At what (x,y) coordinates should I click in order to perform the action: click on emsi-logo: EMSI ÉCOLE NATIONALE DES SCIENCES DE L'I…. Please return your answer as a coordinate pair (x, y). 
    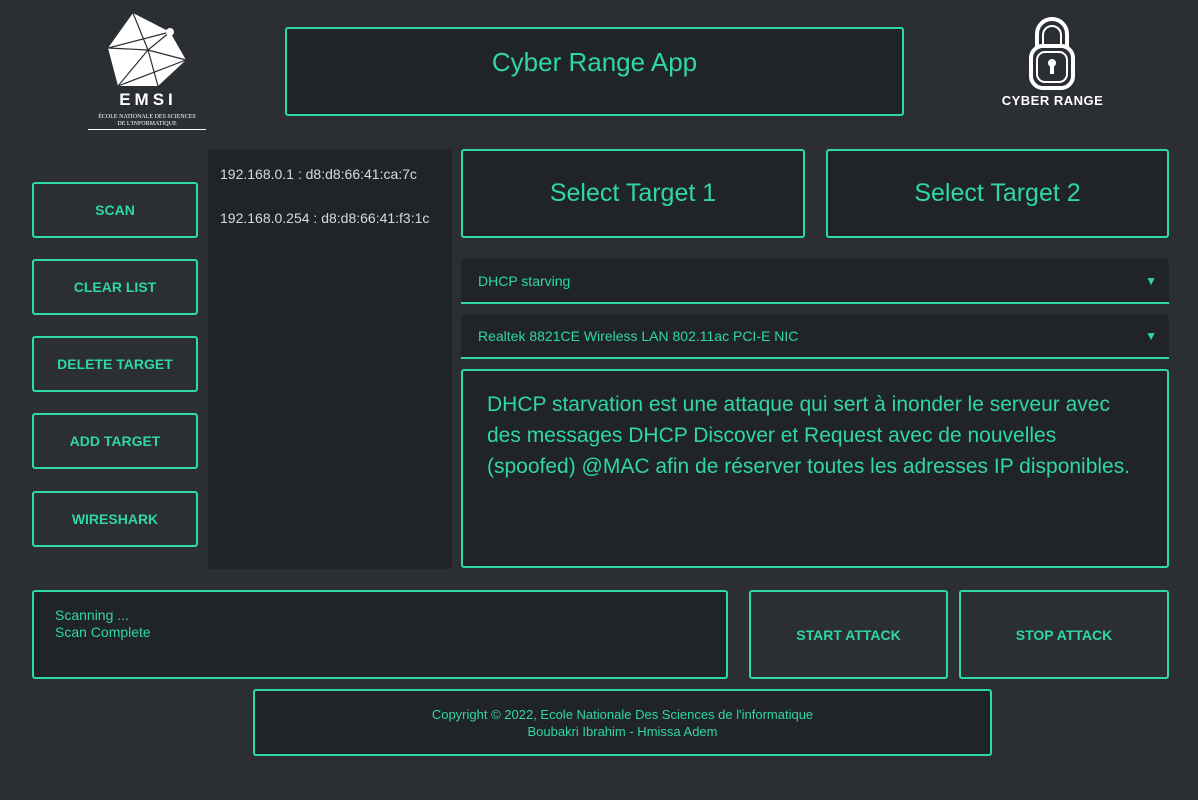
    Looking at the image, I should click on (147, 71).